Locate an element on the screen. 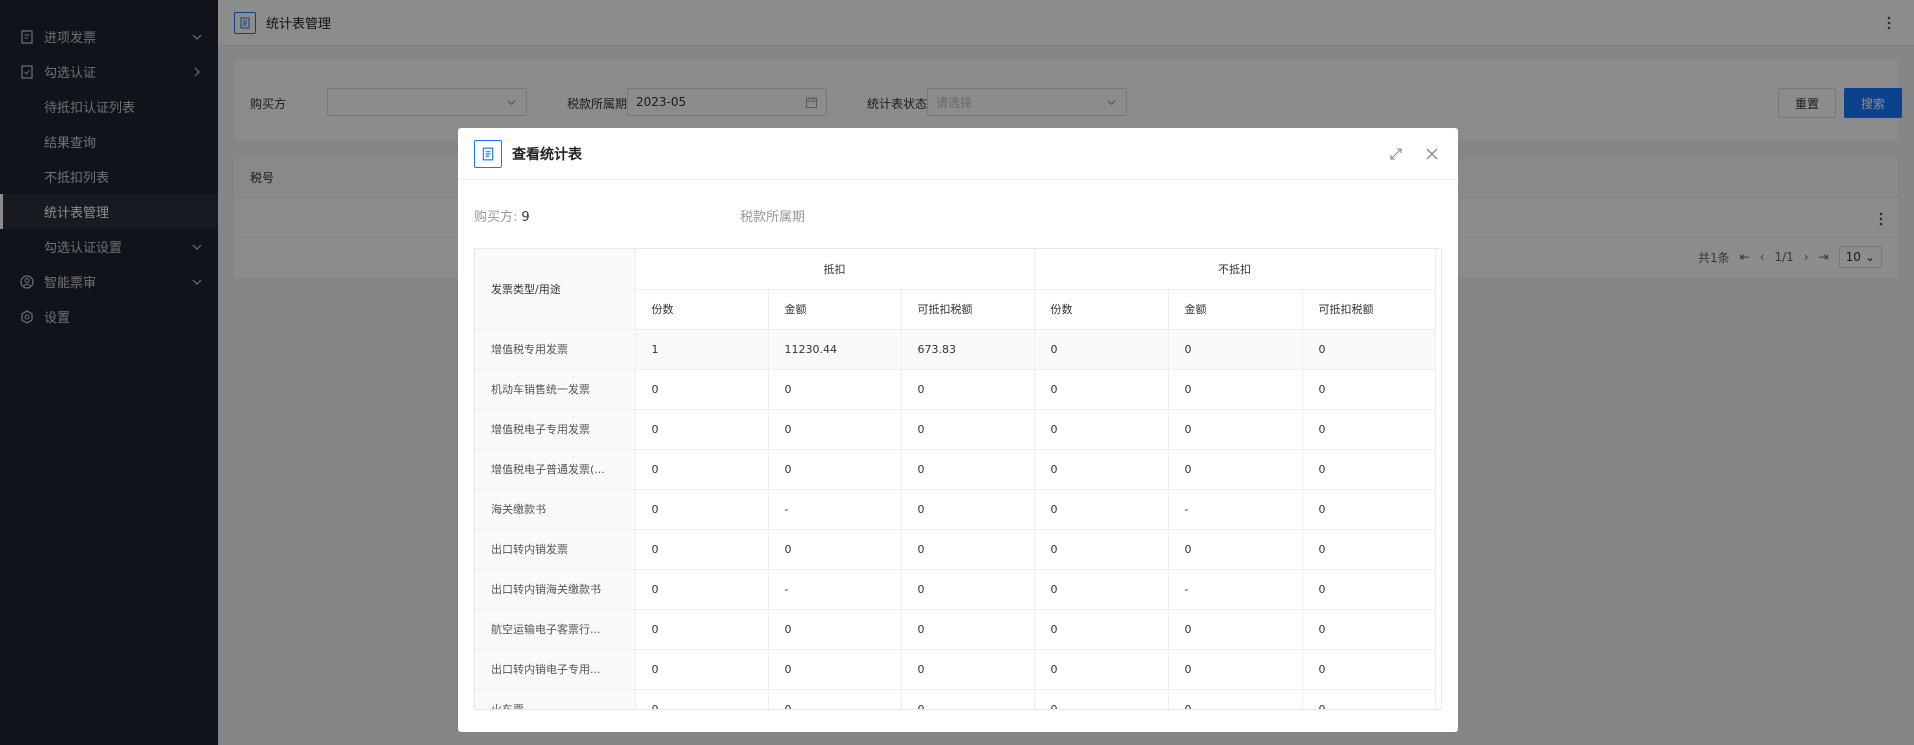 This screenshot has height=745, width=1914. table-cell: 增值税电子专用发票 is located at coordinates (555, 429).